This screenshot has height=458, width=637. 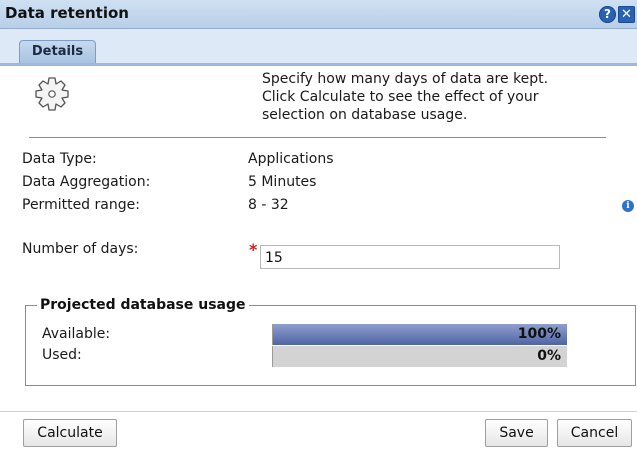 What do you see at coordinates (76, 334) in the screenshot?
I see `available-label: Available:` at bounding box center [76, 334].